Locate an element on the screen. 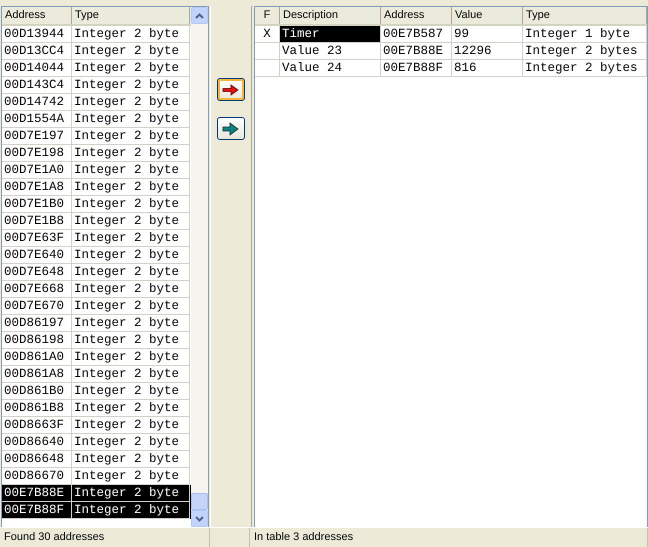 This screenshot has width=648, height=547. result-row: 00D7E1A8 Integer 2 byte is located at coordinates (96, 187).